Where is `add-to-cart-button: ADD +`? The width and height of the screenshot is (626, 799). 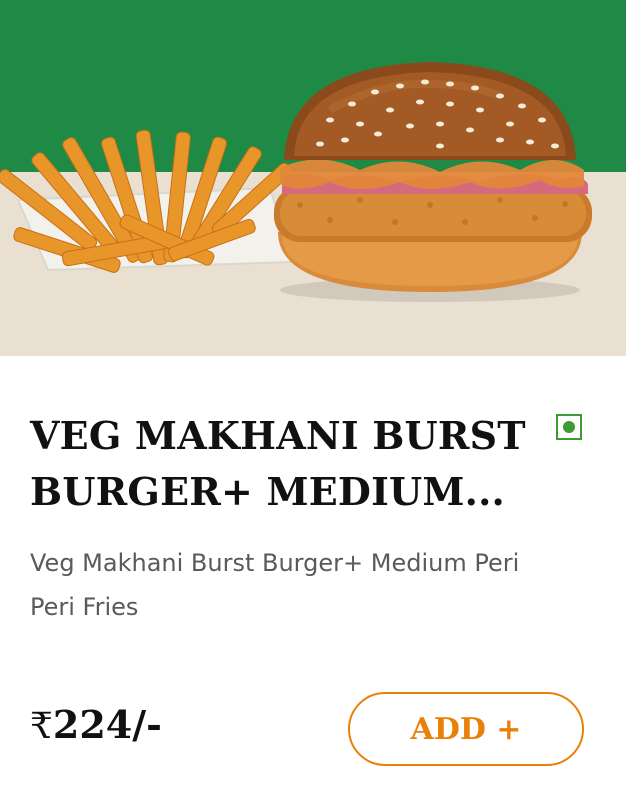 add-to-cart-button: ADD + is located at coordinates (466, 729).